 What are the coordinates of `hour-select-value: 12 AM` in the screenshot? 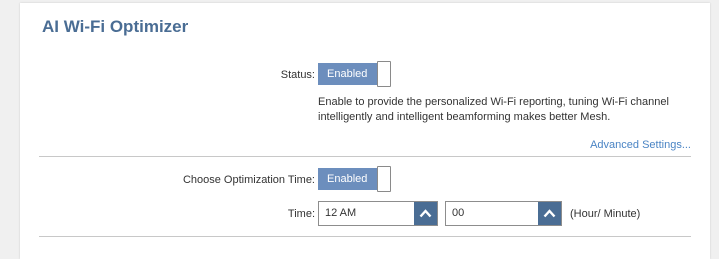 It's located at (341, 213).